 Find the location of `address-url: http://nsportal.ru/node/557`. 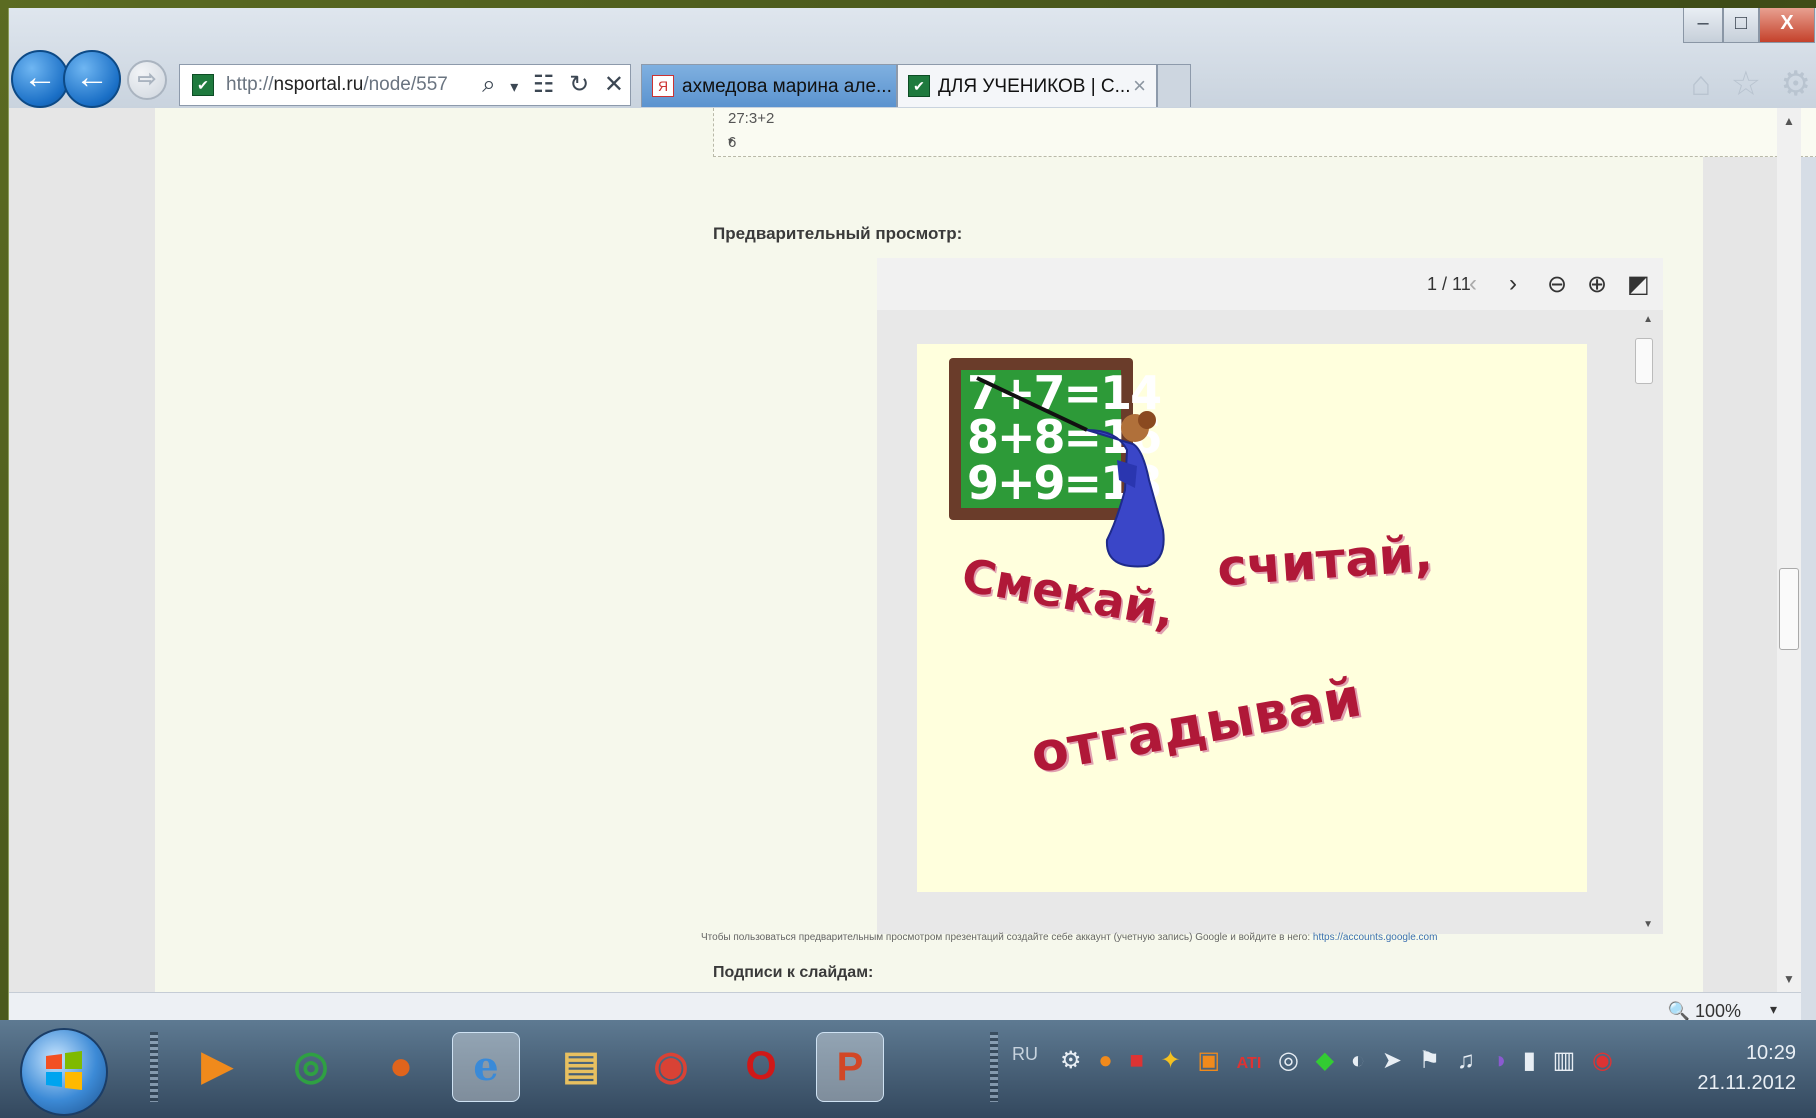

address-url: http://nsportal.ru/node/557 is located at coordinates (337, 85).